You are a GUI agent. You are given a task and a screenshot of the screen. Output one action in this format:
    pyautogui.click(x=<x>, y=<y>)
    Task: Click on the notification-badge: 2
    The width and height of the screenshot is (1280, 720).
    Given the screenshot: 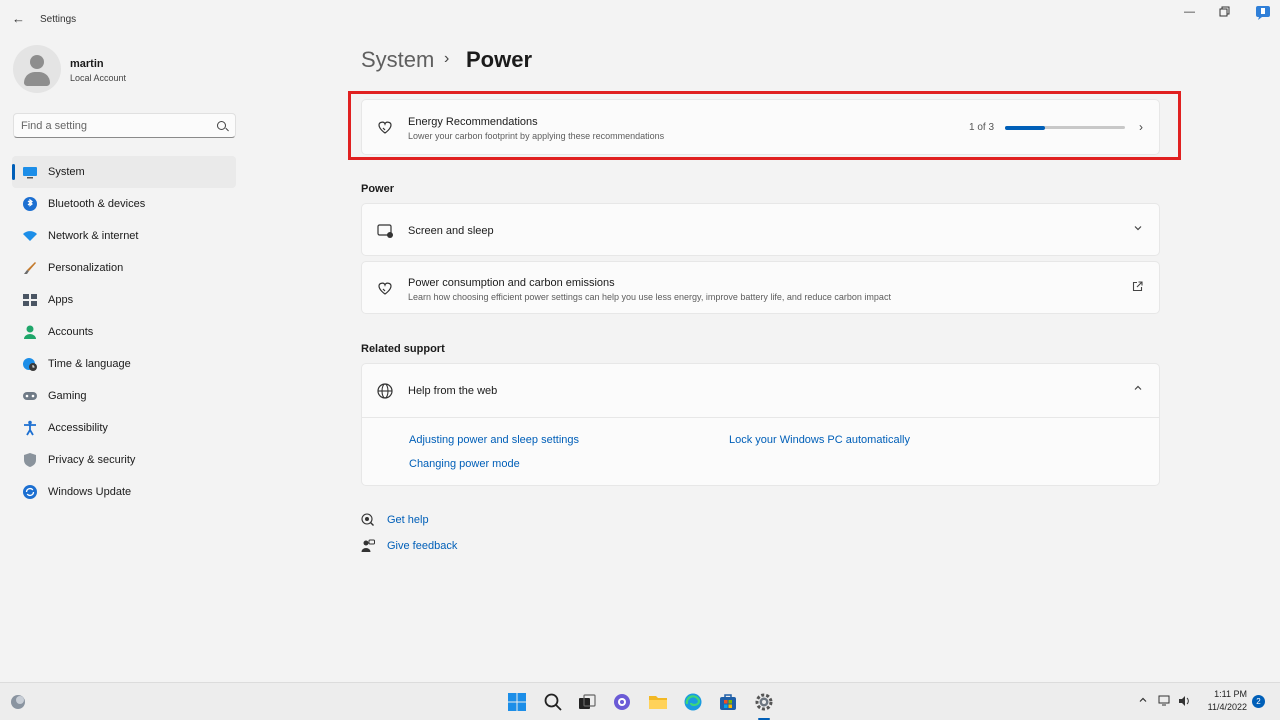 What is the action you would take?
    pyautogui.click(x=1258, y=701)
    